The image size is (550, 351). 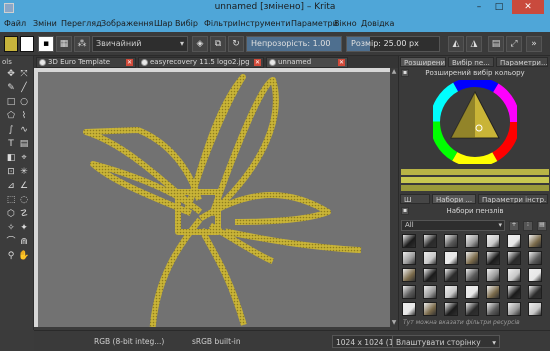 What do you see at coordinates (27, 44) in the screenshot?
I see `background-color-swatch` at bounding box center [27, 44].